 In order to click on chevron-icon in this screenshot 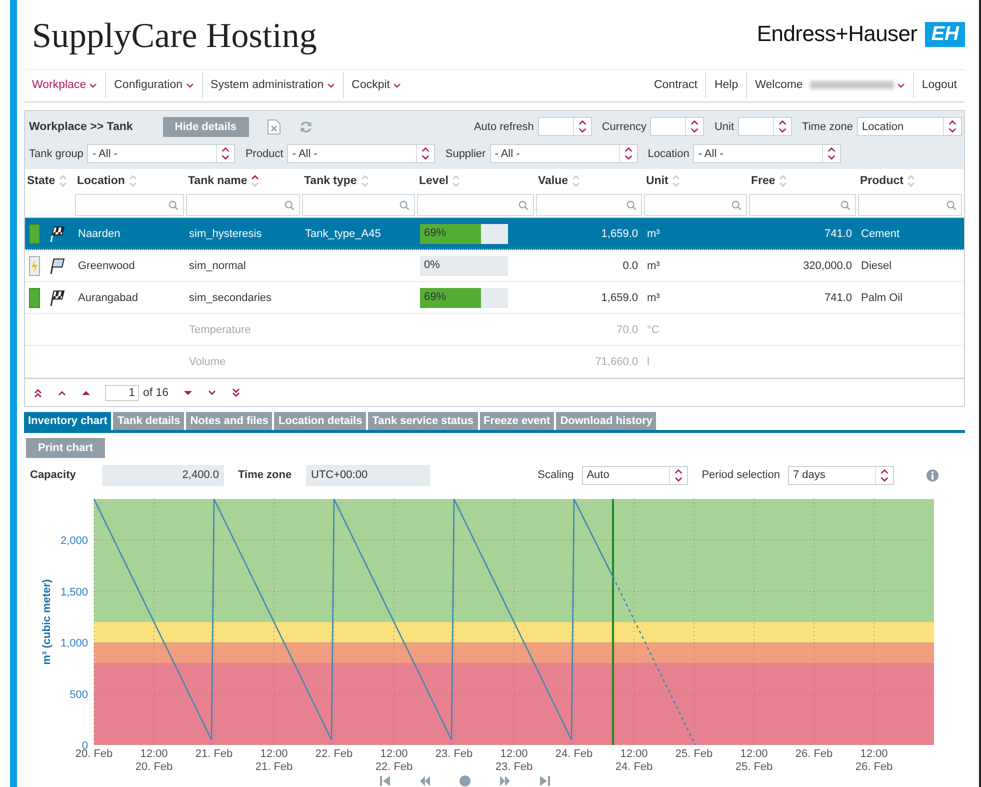, I will do `click(397, 85)`.